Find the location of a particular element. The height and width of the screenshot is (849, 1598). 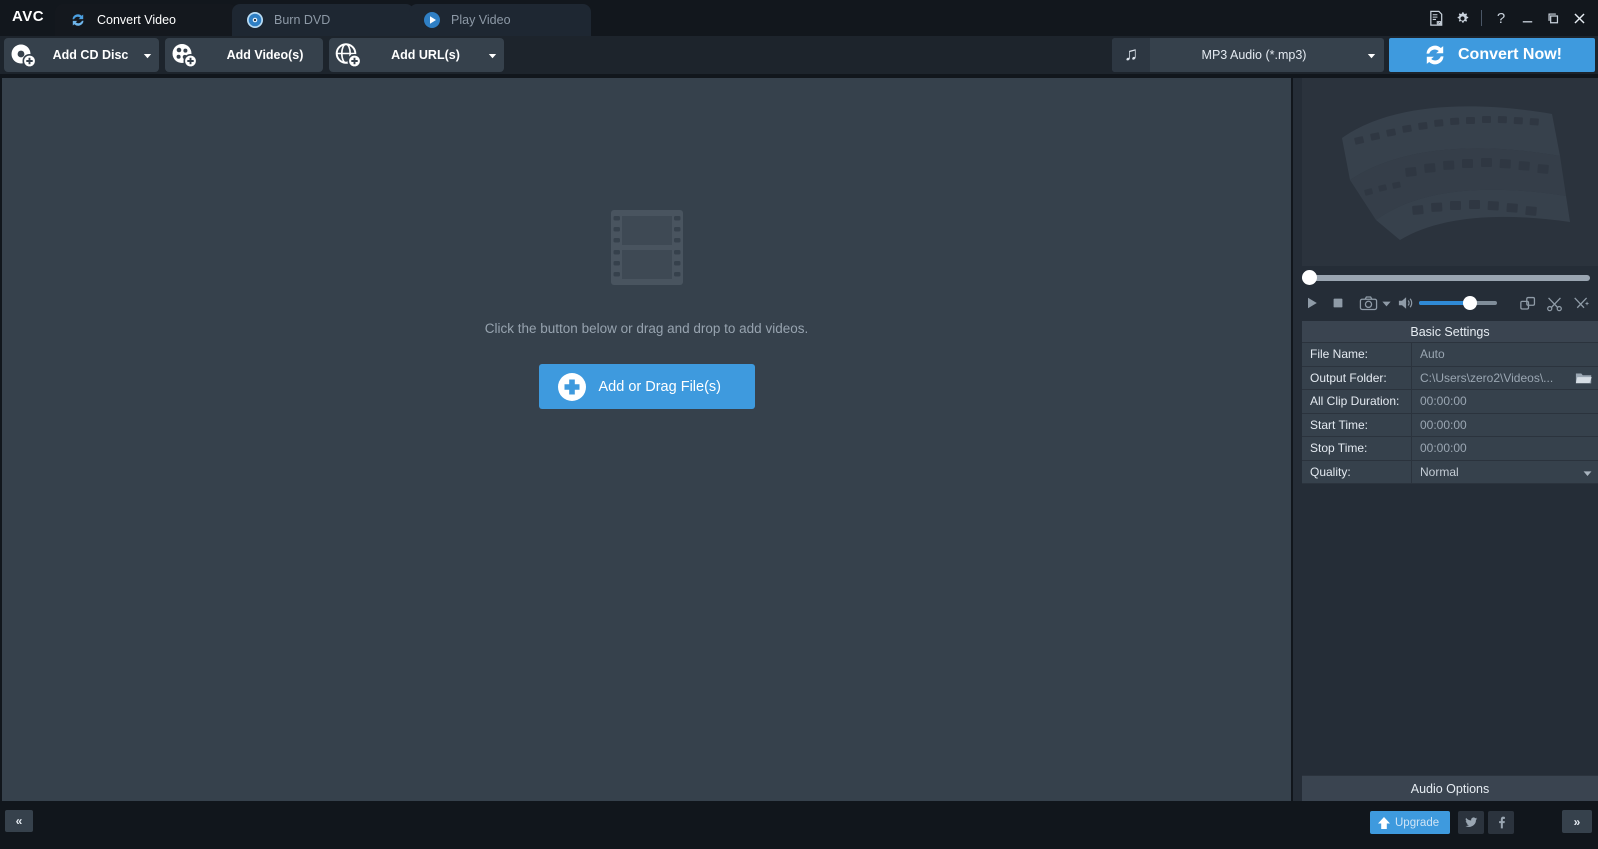

play-circle-icon is located at coordinates (432, 20).